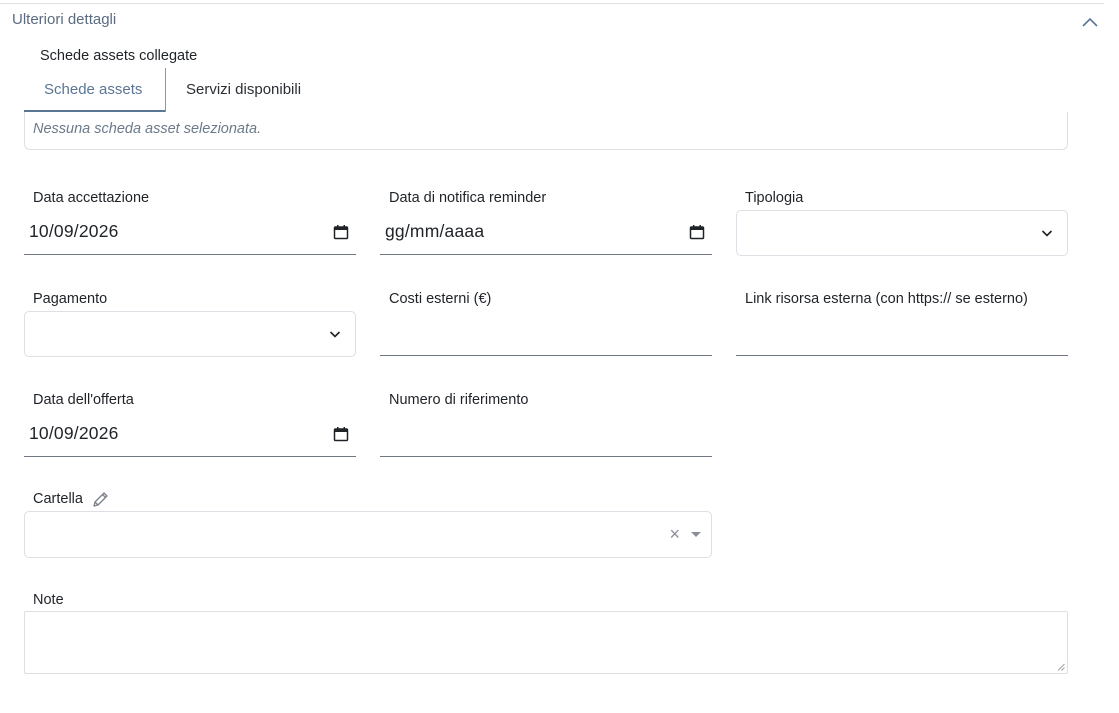 The height and width of the screenshot is (713, 1119). What do you see at coordinates (190, 334) in the screenshot?
I see `pagamento-select` at bounding box center [190, 334].